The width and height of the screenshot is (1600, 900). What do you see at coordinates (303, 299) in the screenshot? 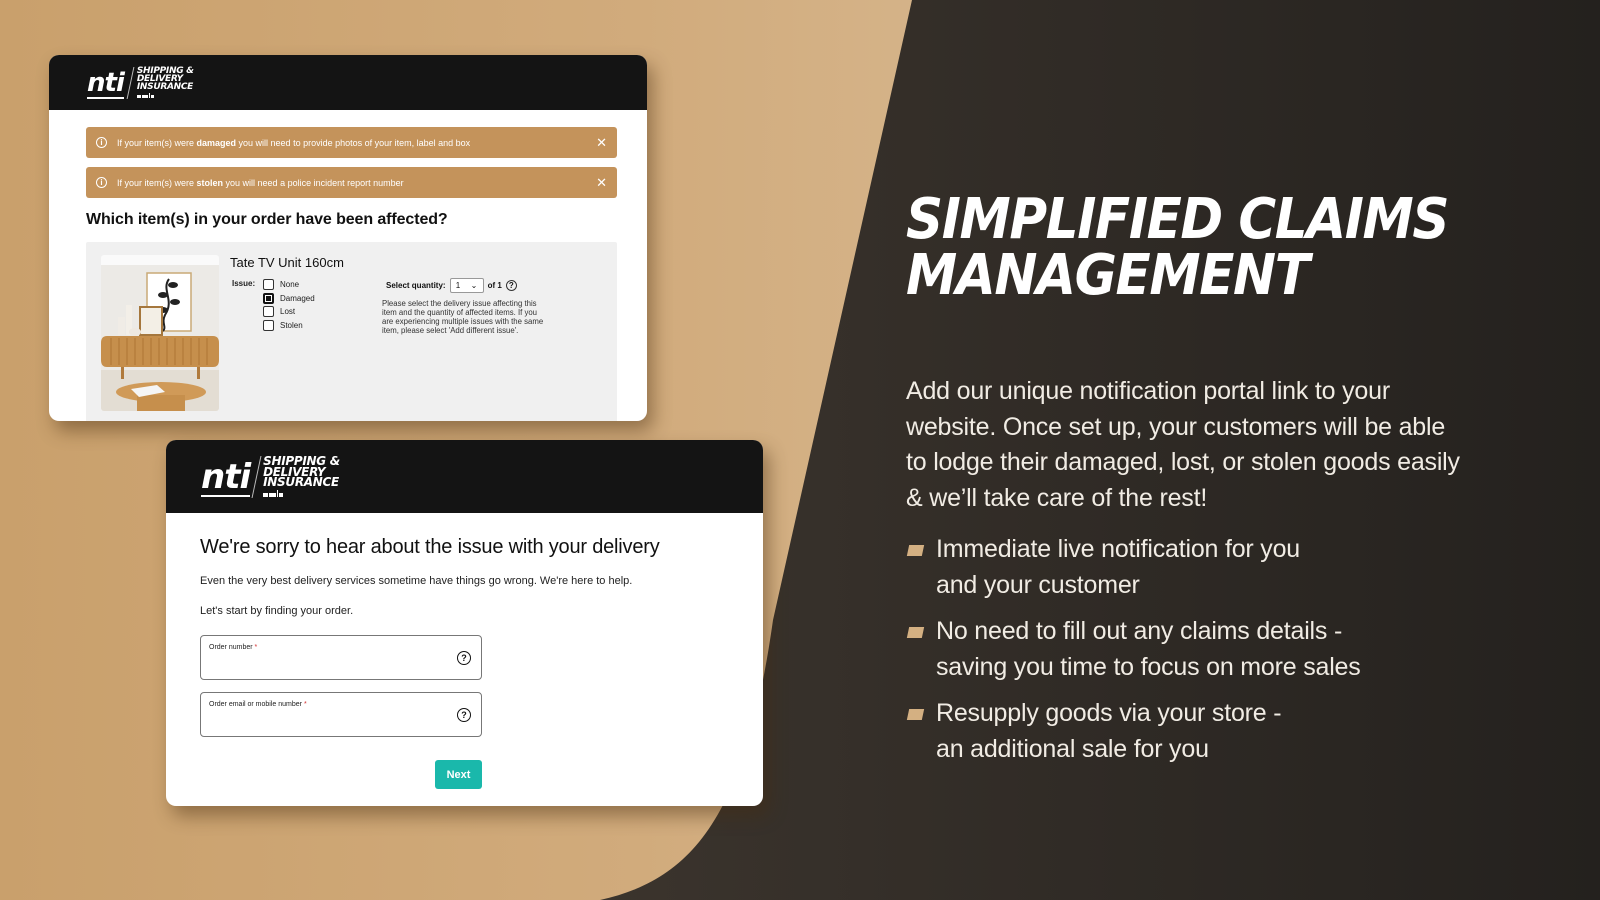
I see `issue-option-damaged: Damaged` at bounding box center [303, 299].